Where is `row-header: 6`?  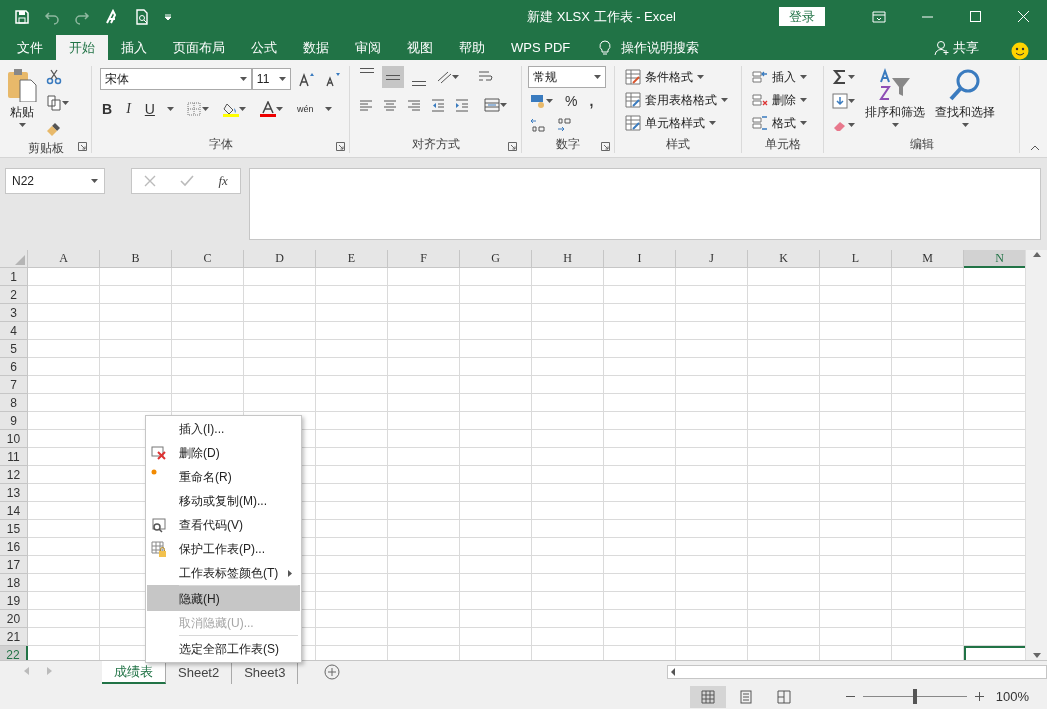 row-header: 6 is located at coordinates (14, 367).